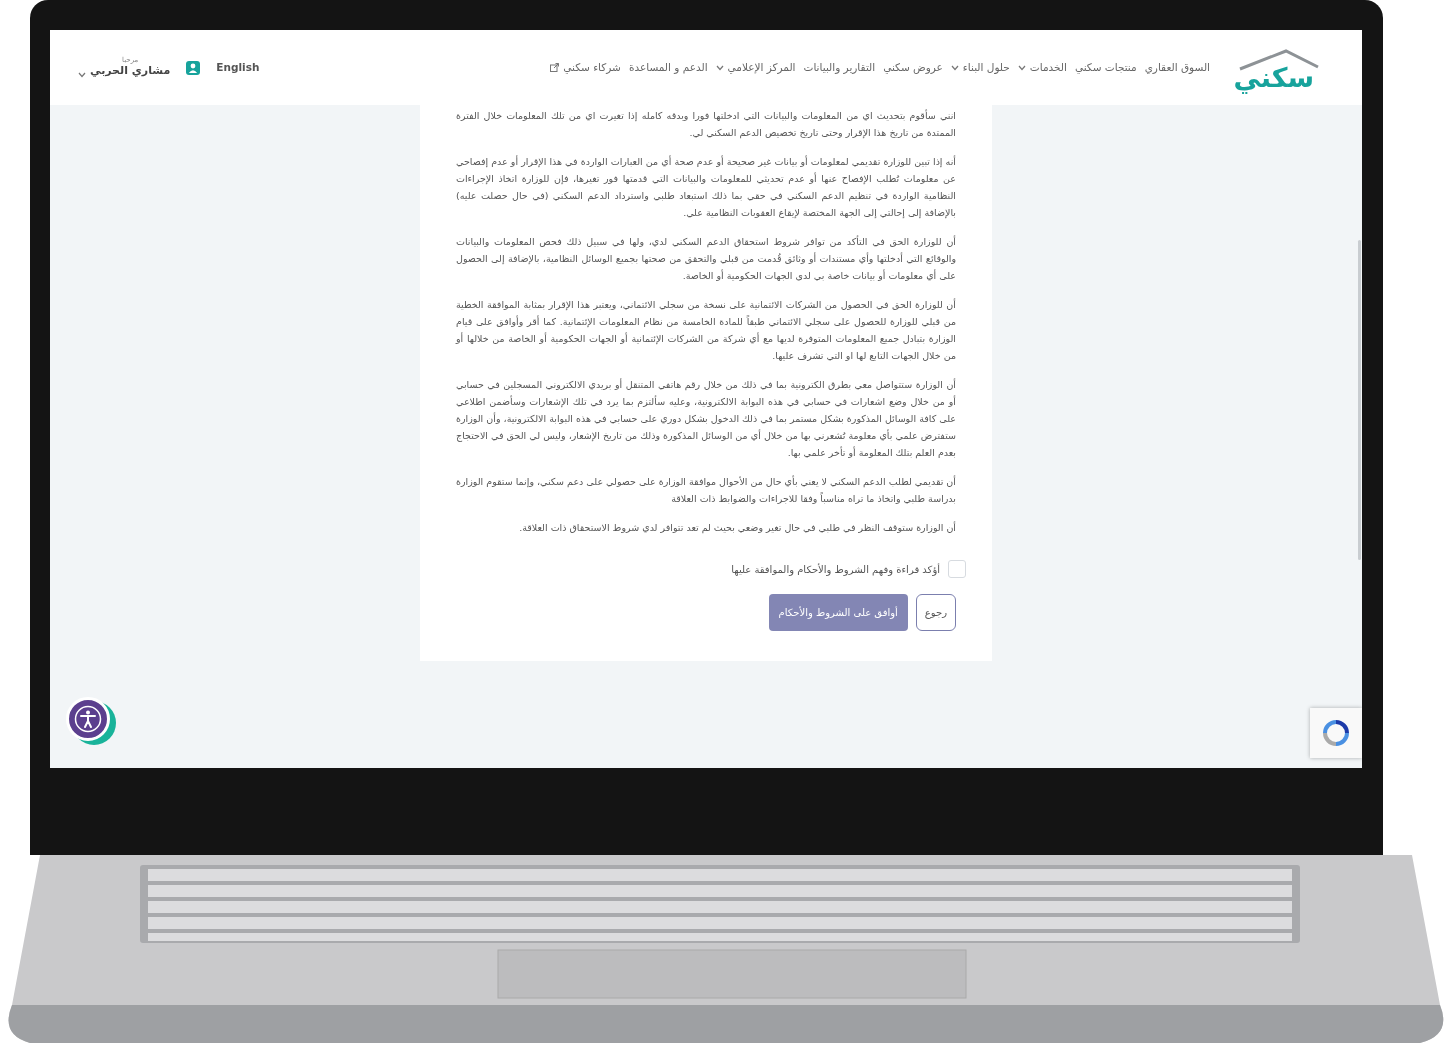 This screenshot has height=1050, width=1452. I want to click on terms-paragraph: أن للوزارة الحق في التأكد من توافر شروط استحقاق الدعم السكني لدي، ولها في سبيل ذلك فحص المعلومات والبيانات والوقائع التي أدخلتها وأي مستندات أو وثائق قُدمت من قبلي والتحقق من صحتها بجميع الوسائل النظامية، بالإضافة إلى الحصول على أي معلومات أو بيانات خاصة بي لدى الجهات الحكومية أو الخاصة., so click(706, 258).